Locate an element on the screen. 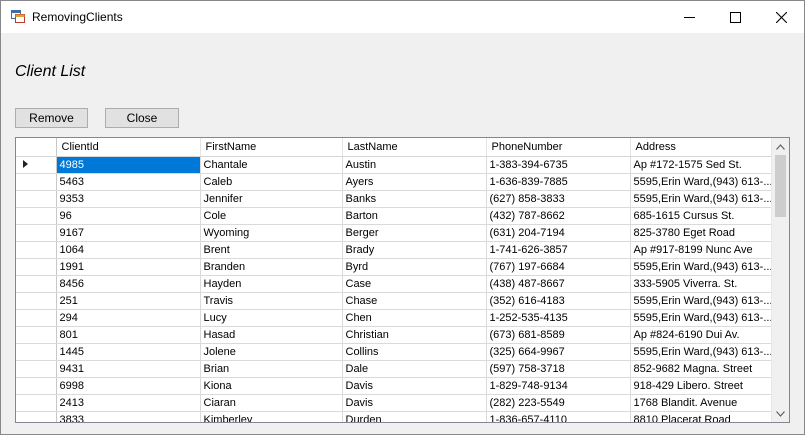  cell-address: 1768 Blandit. Avenue is located at coordinates (702, 403).